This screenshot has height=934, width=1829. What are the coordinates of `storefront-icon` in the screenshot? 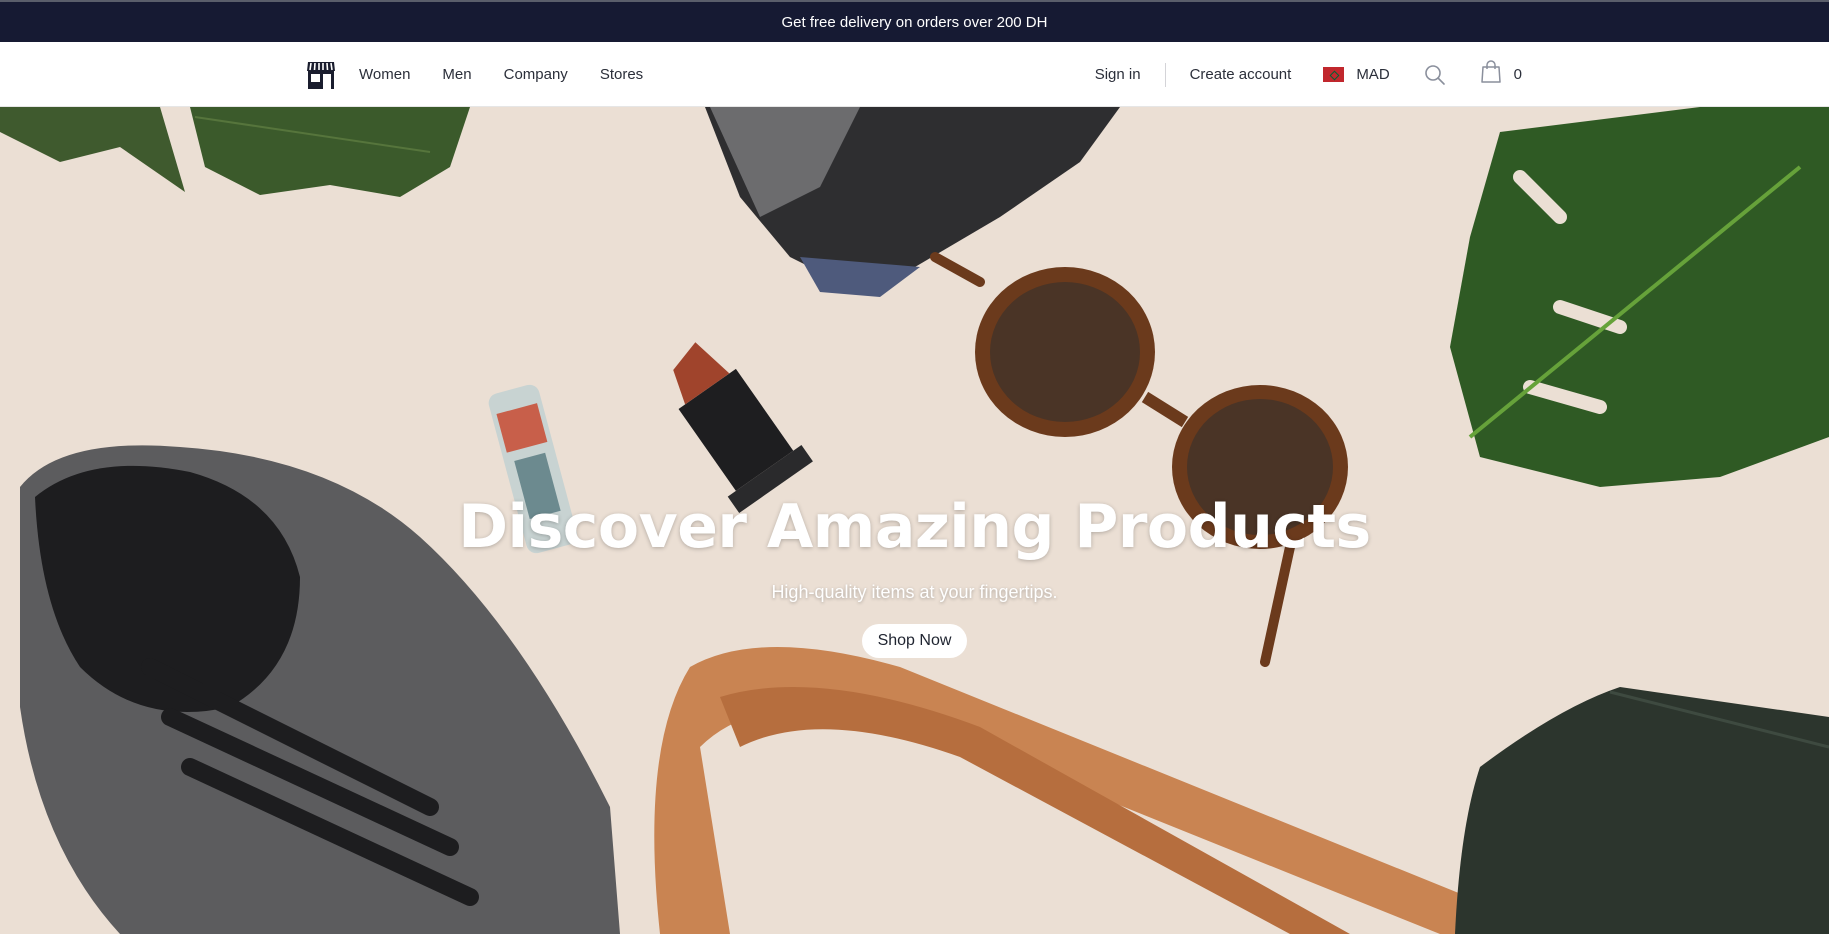 It's located at (321, 75).